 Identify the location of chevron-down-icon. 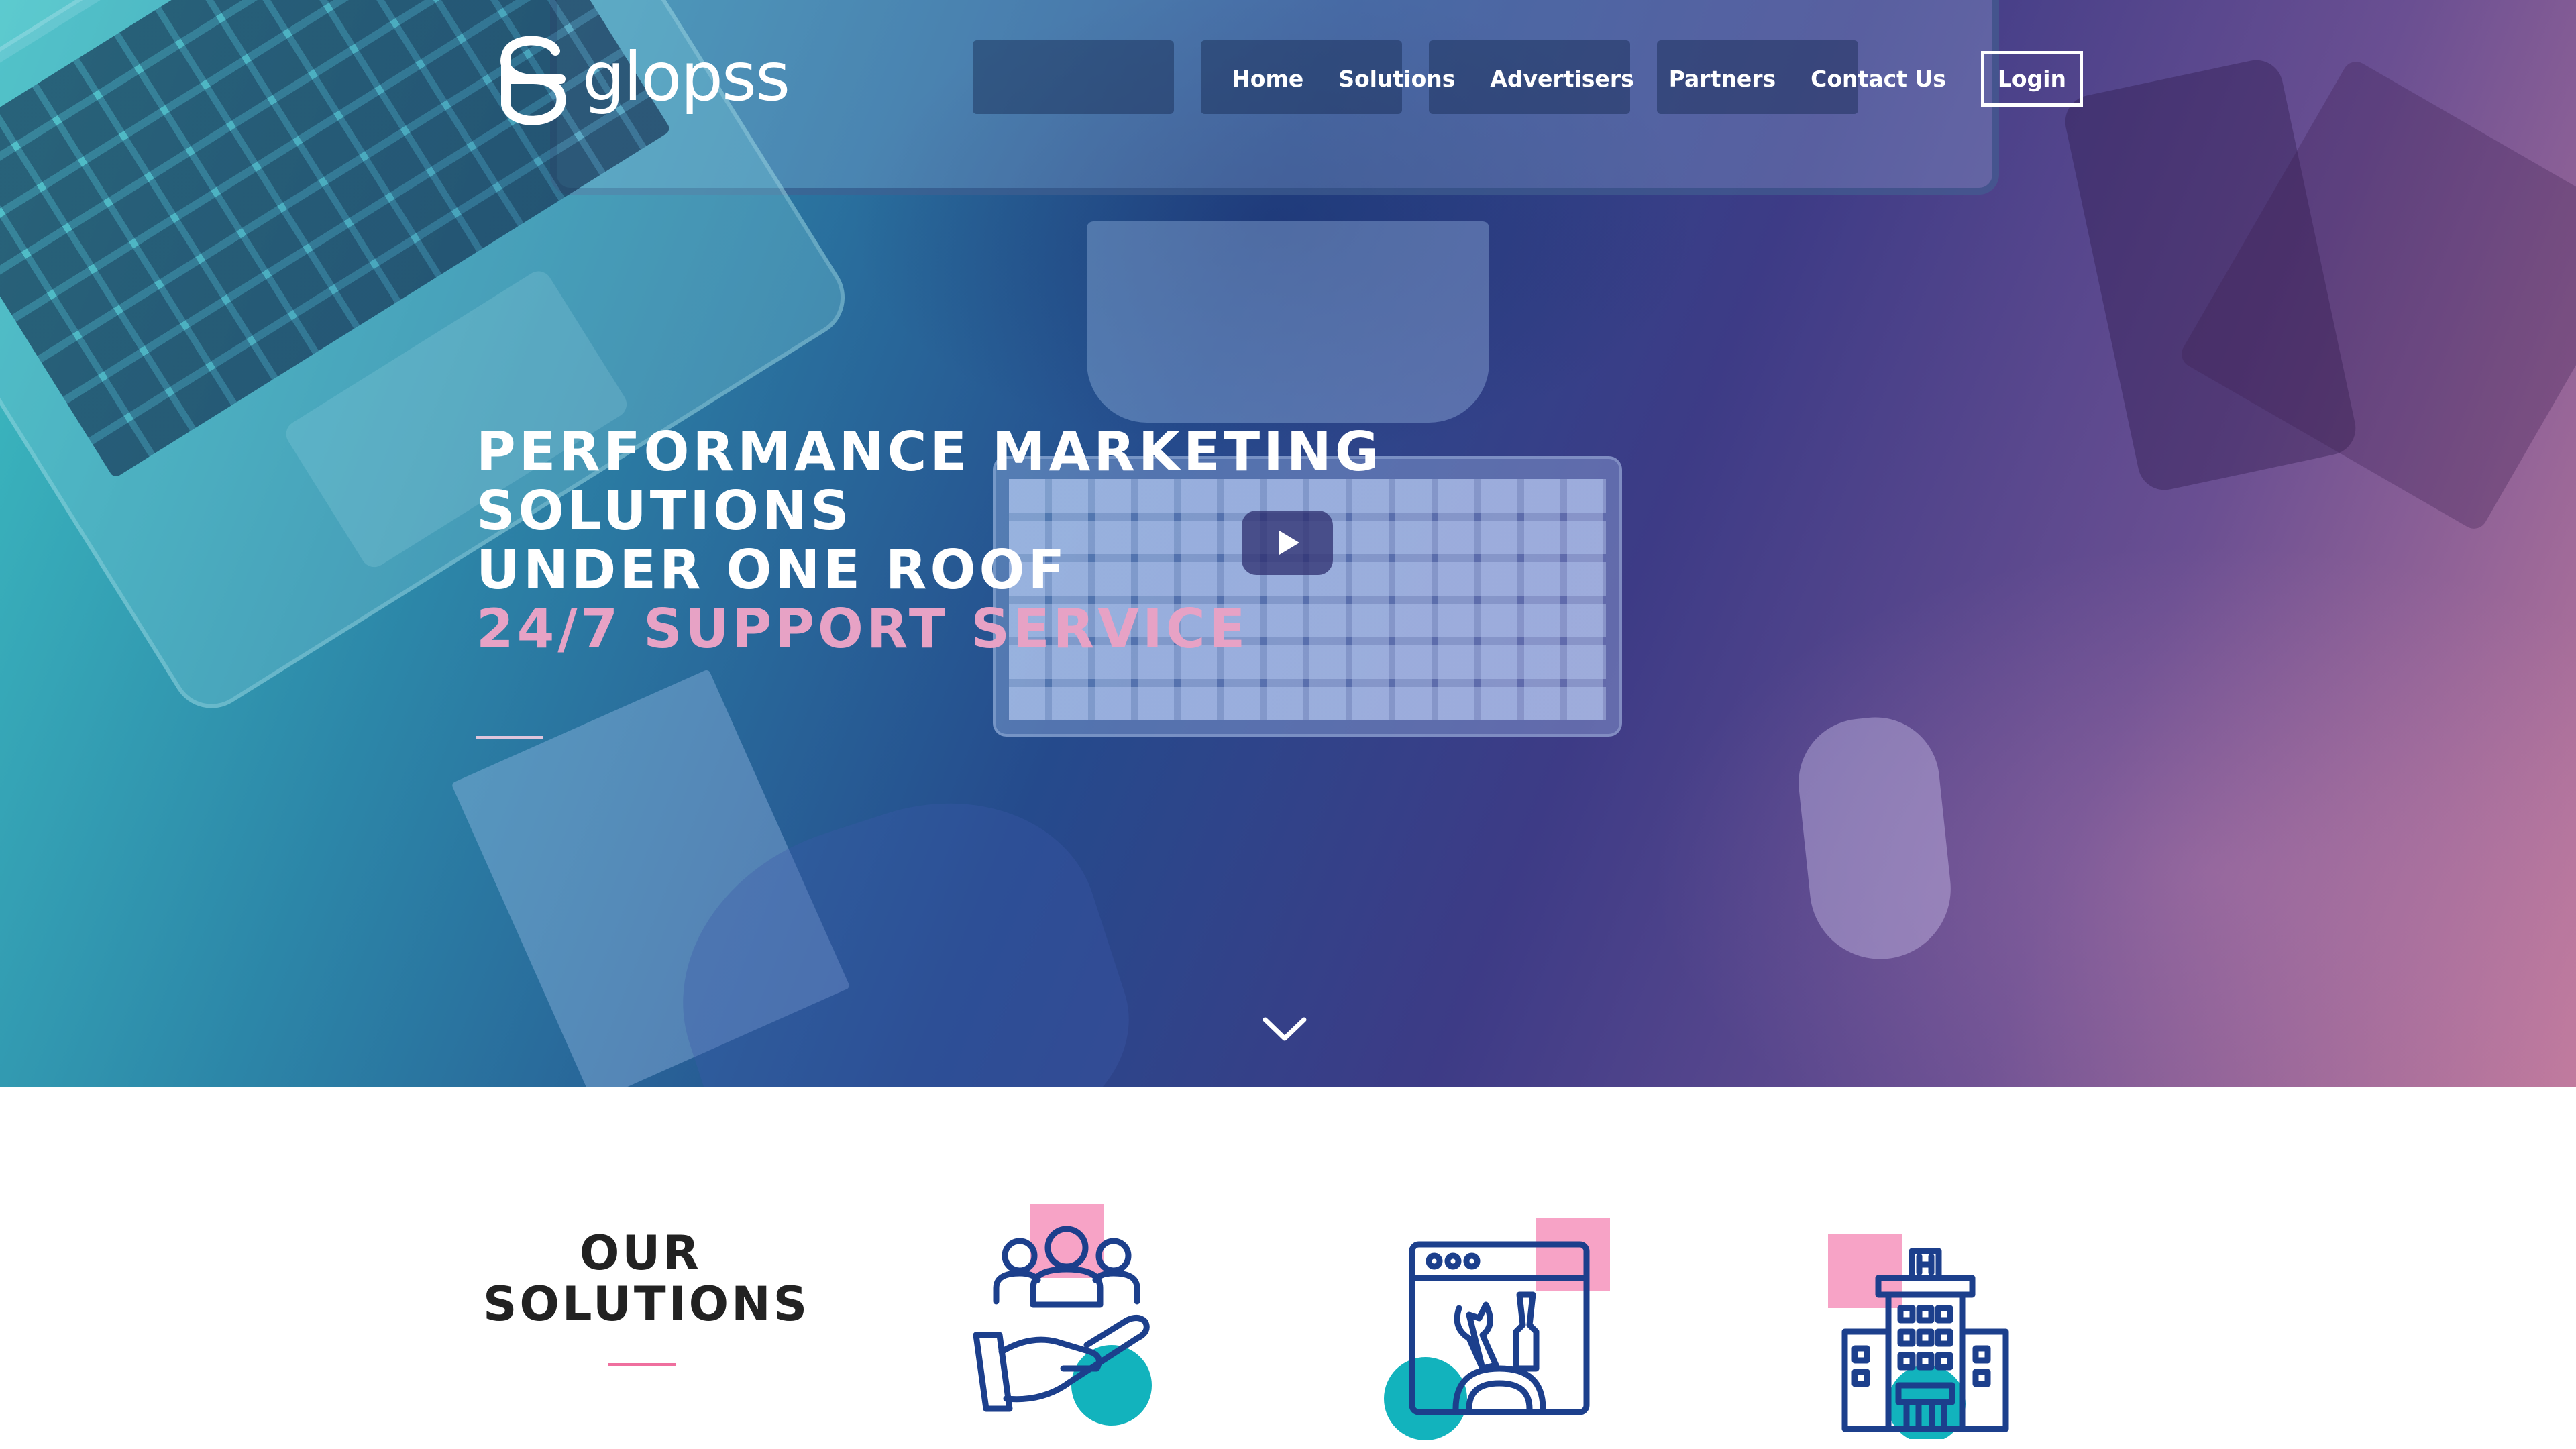
(1284, 1028).